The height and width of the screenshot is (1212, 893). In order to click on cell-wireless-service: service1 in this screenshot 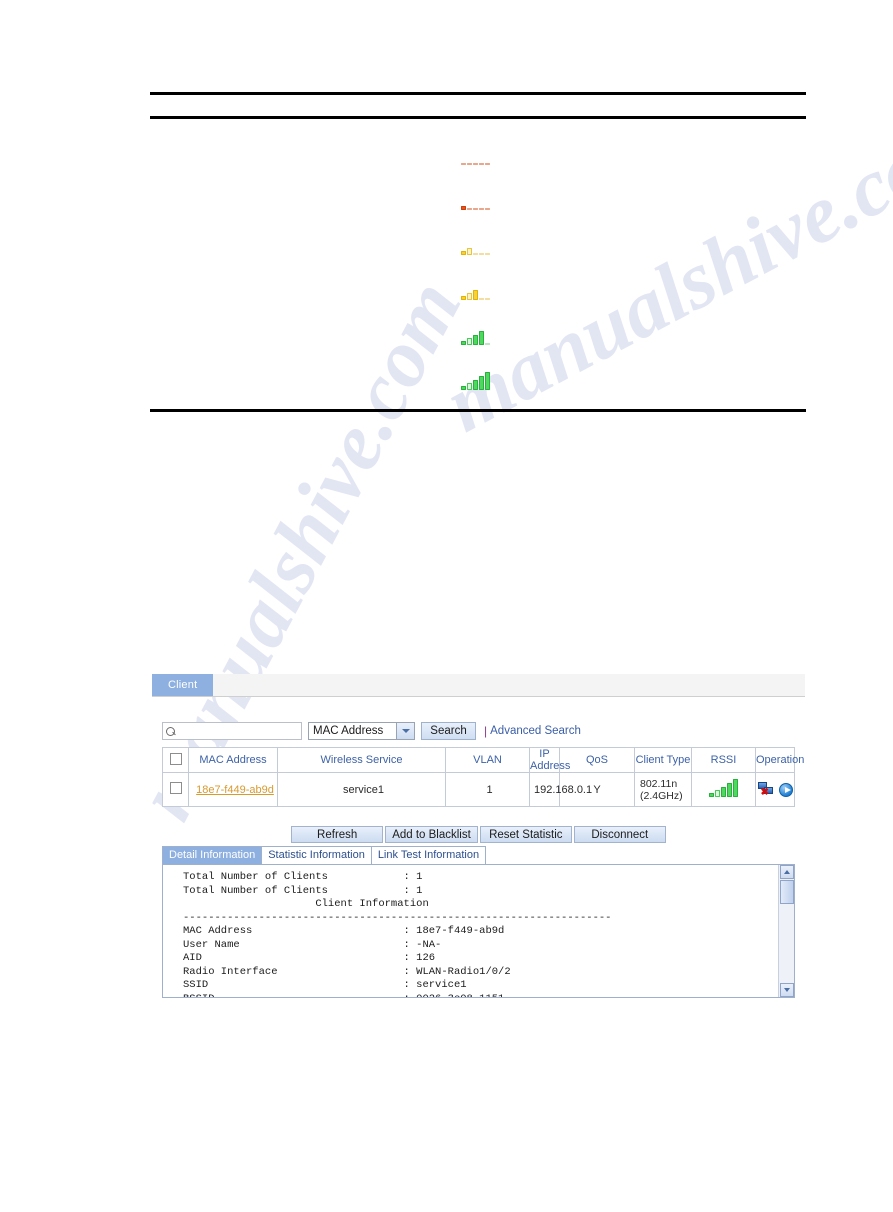, I will do `click(361, 789)`.